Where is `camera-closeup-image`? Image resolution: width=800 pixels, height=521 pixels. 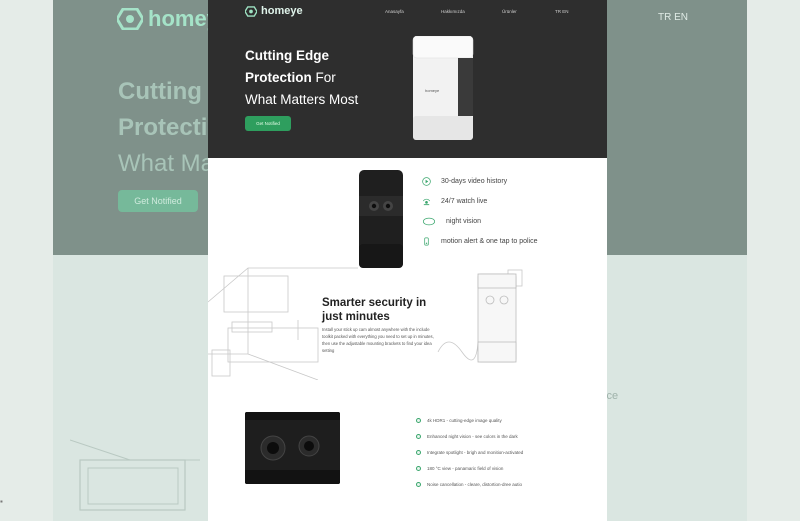
camera-closeup-image is located at coordinates (292, 448).